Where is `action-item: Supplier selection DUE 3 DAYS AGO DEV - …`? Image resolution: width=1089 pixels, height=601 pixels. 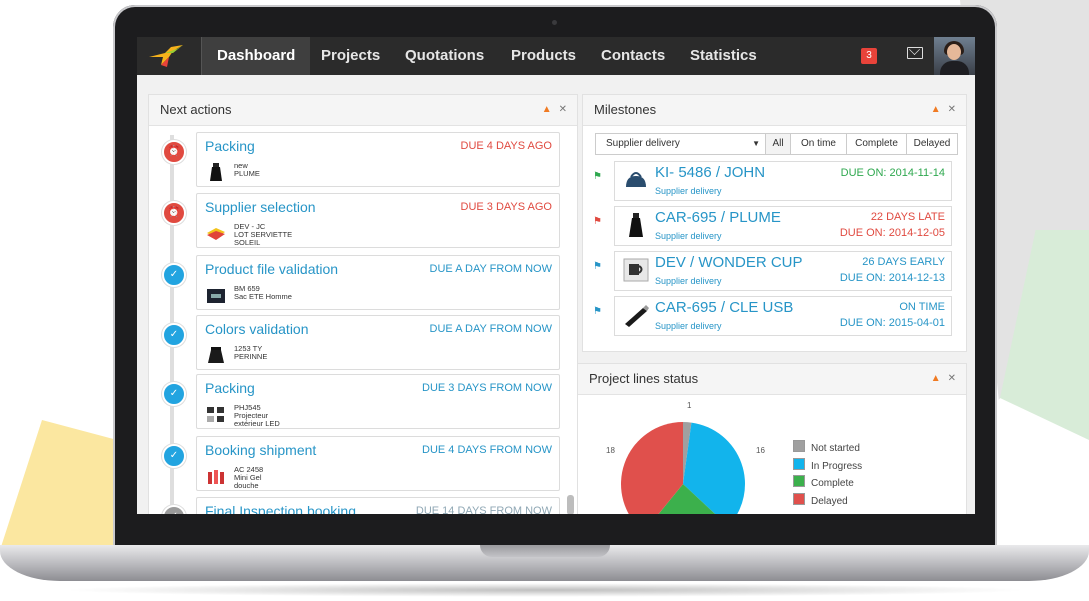 action-item: Supplier selection DUE 3 DAYS AGO DEV - … is located at coordinates (378, 220).